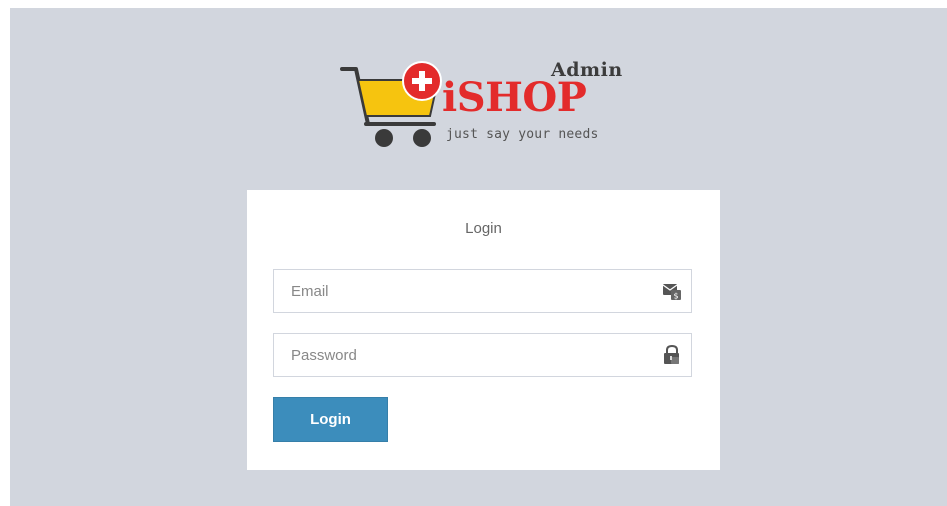  What do you see at coordinates (671, 292) in the screenshot?
I see `envelope-icon: $` at bounding box center [671, 292].